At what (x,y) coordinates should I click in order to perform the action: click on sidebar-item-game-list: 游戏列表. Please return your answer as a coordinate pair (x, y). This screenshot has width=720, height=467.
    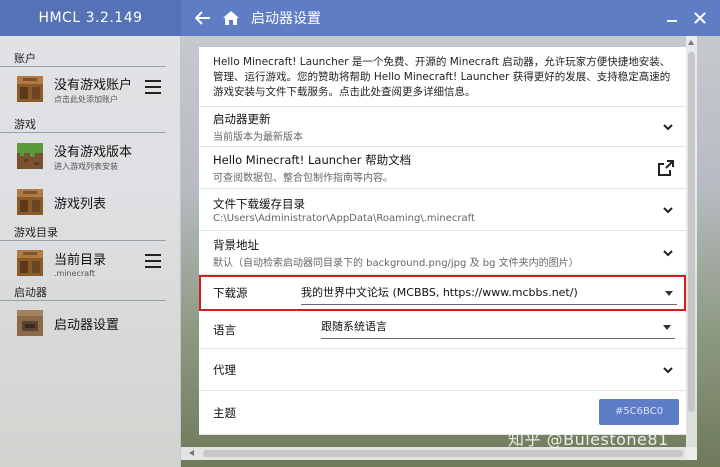
    Looking at the image, I should click on (90, 202).